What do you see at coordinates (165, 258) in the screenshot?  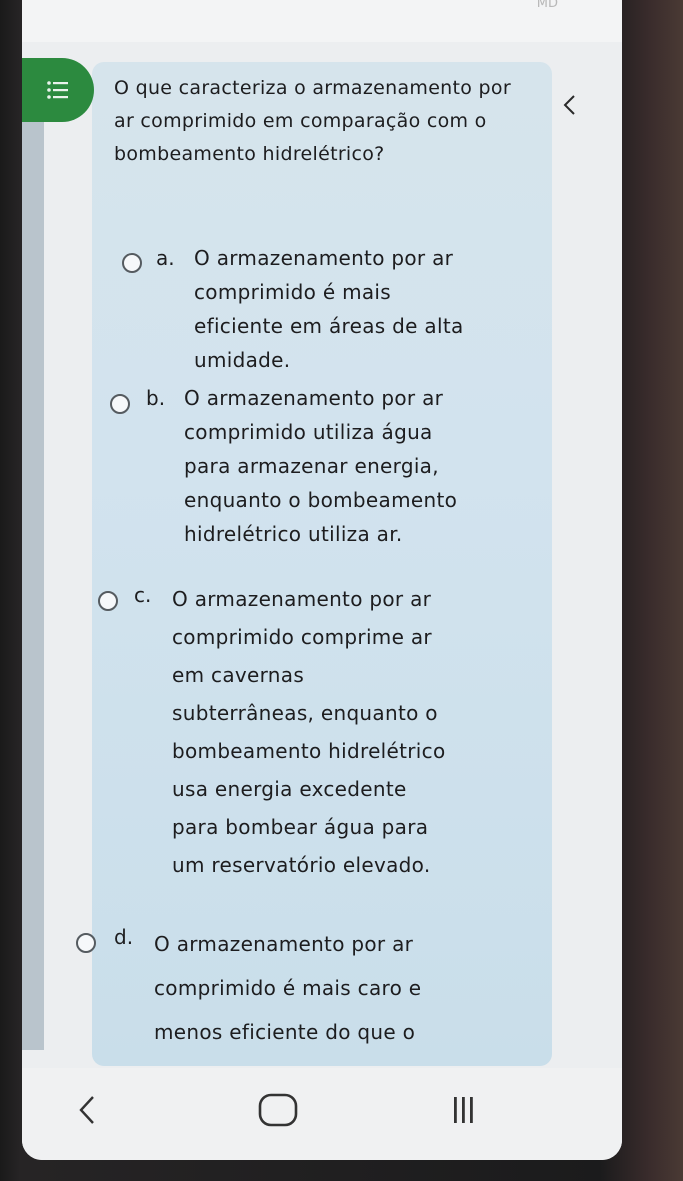 I see `option-a-letter: a.` at bounding box center [165, 258].